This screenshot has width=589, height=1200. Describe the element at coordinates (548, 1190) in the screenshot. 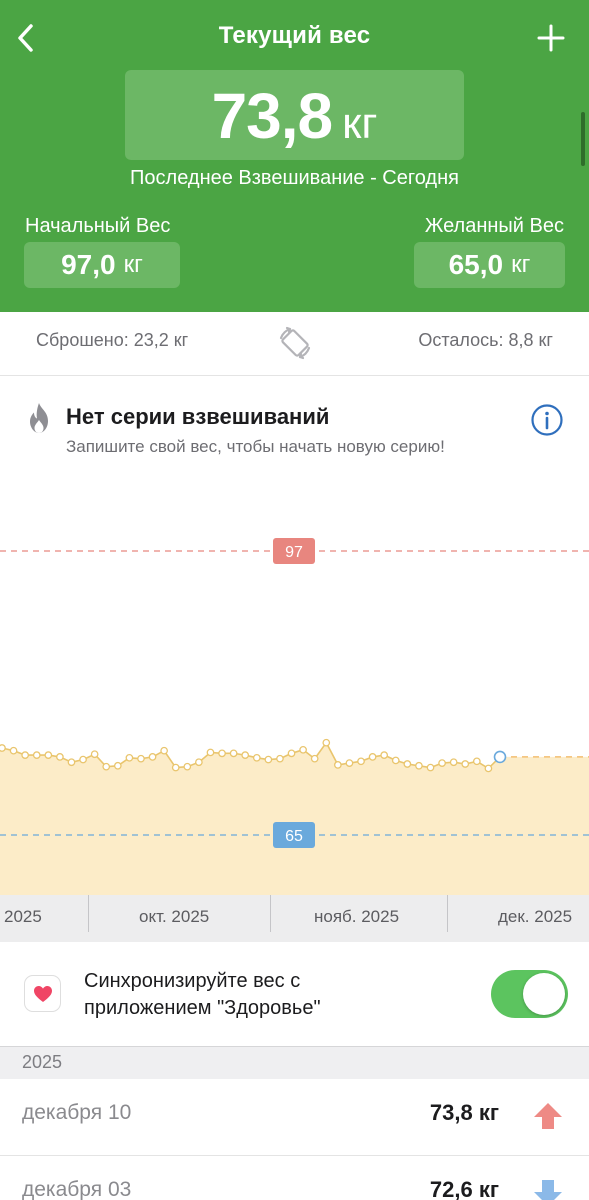

I see `arrow-down-icon` at that location.